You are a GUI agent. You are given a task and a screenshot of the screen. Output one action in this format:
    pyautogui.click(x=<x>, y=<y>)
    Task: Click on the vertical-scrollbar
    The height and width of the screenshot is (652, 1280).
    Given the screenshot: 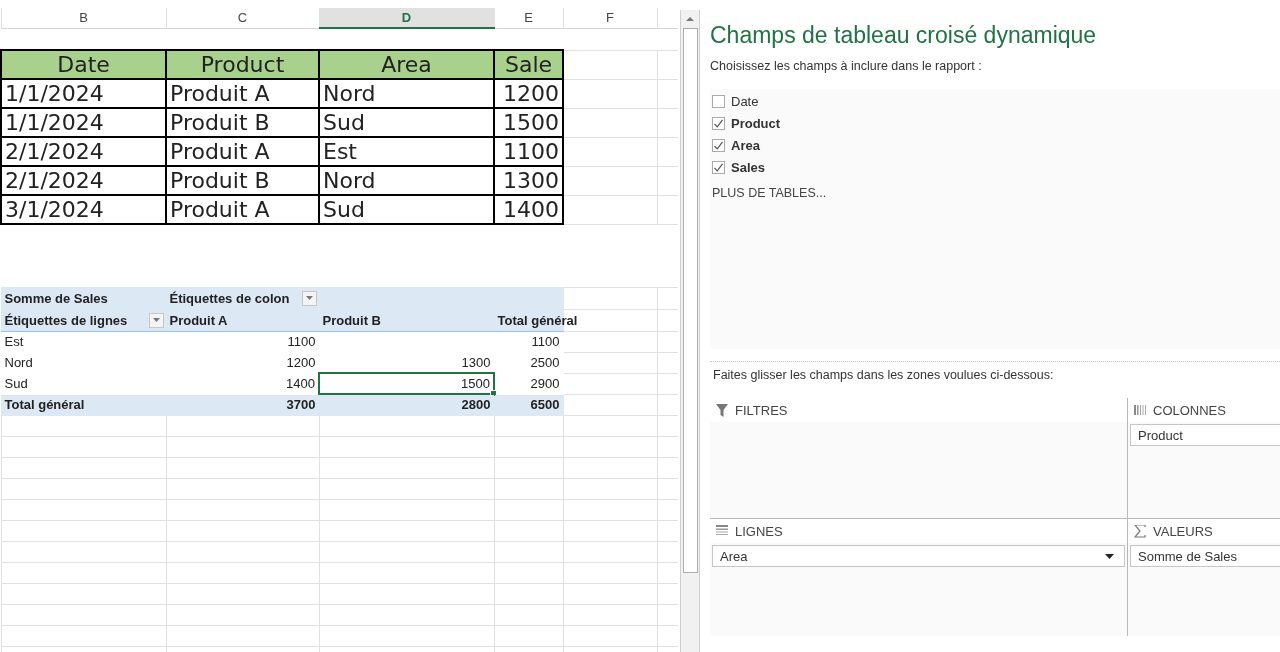 What is the action you would take?
    pyautogui.click(x=690, y=331)
    